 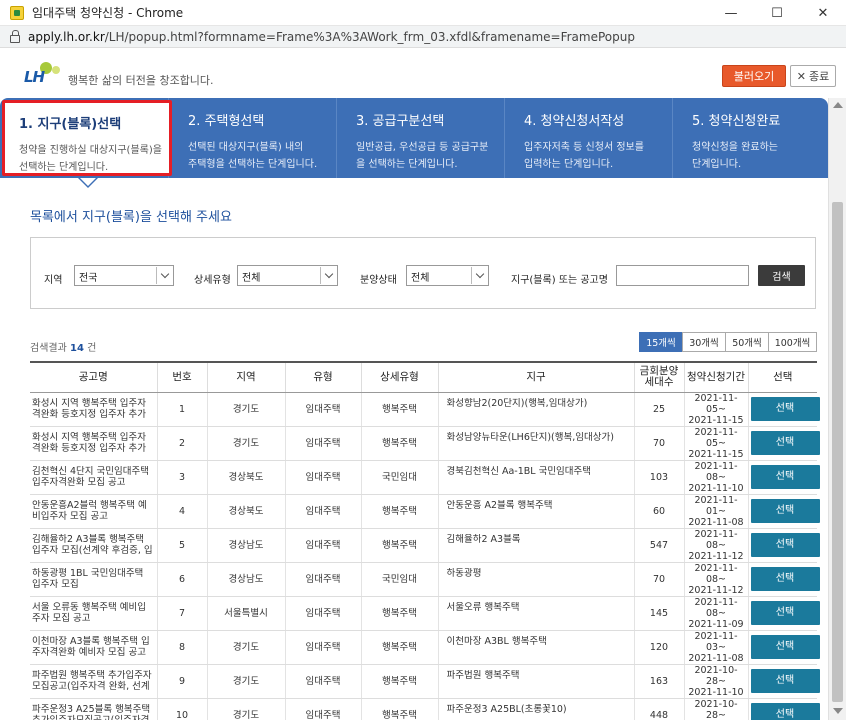 I want to click on step-title: 2. 주택형선택, so click(x=226, y=121).